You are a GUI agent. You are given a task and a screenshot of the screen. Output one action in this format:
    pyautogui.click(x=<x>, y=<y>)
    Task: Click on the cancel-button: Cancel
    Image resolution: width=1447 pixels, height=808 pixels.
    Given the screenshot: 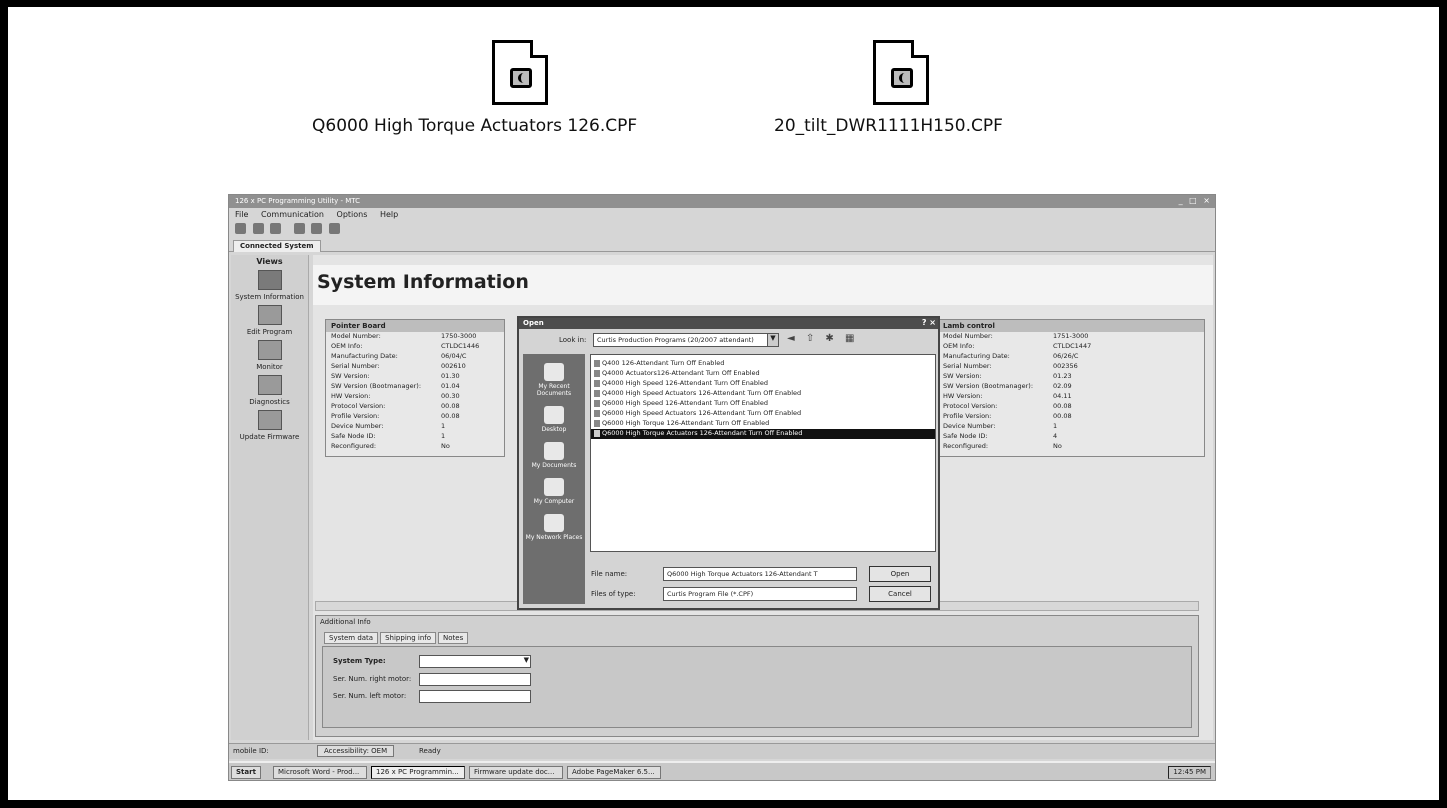 What is the action you would take?
    pyautogui.click(x=900, y=594)
    